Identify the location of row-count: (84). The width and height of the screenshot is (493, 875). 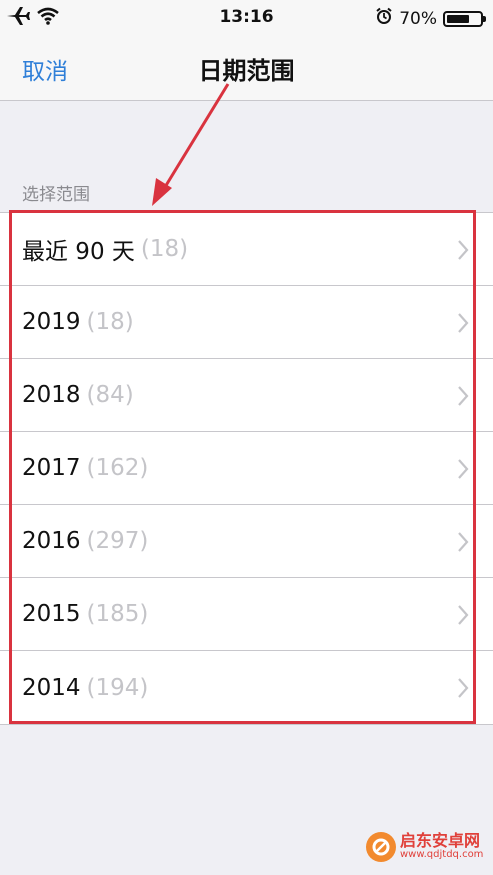
(110, 395).